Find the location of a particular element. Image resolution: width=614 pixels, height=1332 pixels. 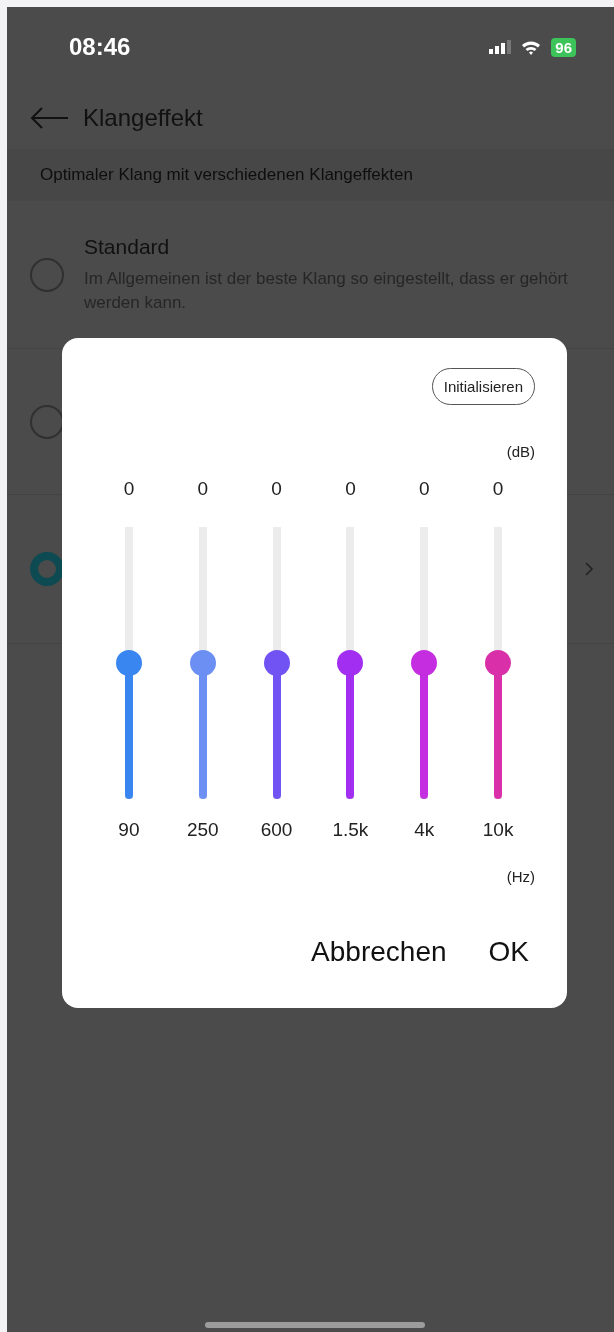

wifi-icon is located at coordinates (531, 47).